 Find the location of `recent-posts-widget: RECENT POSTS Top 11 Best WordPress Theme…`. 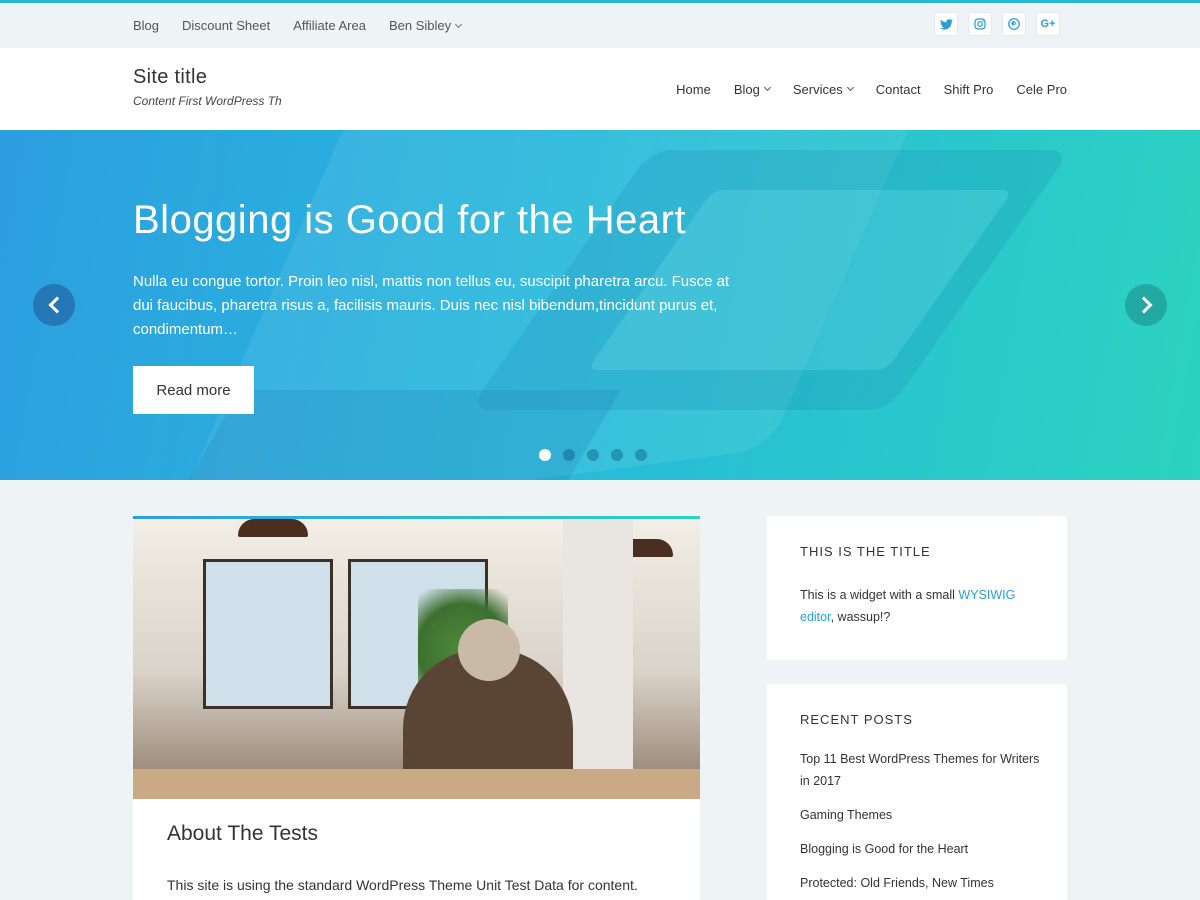

recent-posts-widget: RECENT POSTS Top 11 Best WordPress Theme… is located at coordinates (917, 792).